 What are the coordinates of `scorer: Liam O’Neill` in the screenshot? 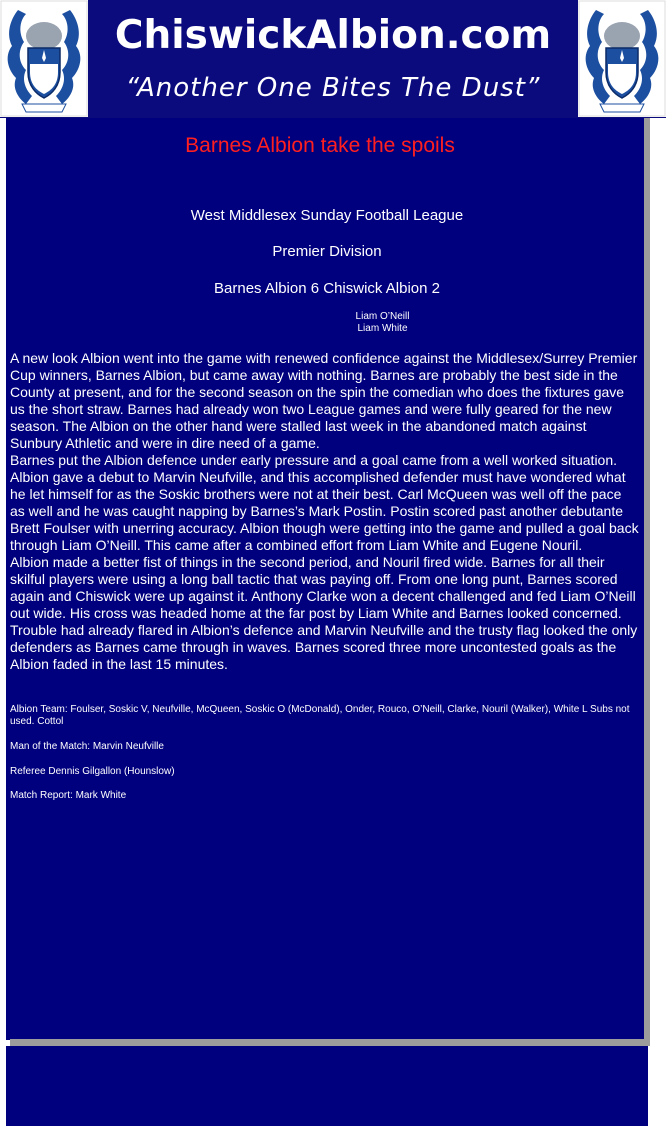 It's located at (382, 316).